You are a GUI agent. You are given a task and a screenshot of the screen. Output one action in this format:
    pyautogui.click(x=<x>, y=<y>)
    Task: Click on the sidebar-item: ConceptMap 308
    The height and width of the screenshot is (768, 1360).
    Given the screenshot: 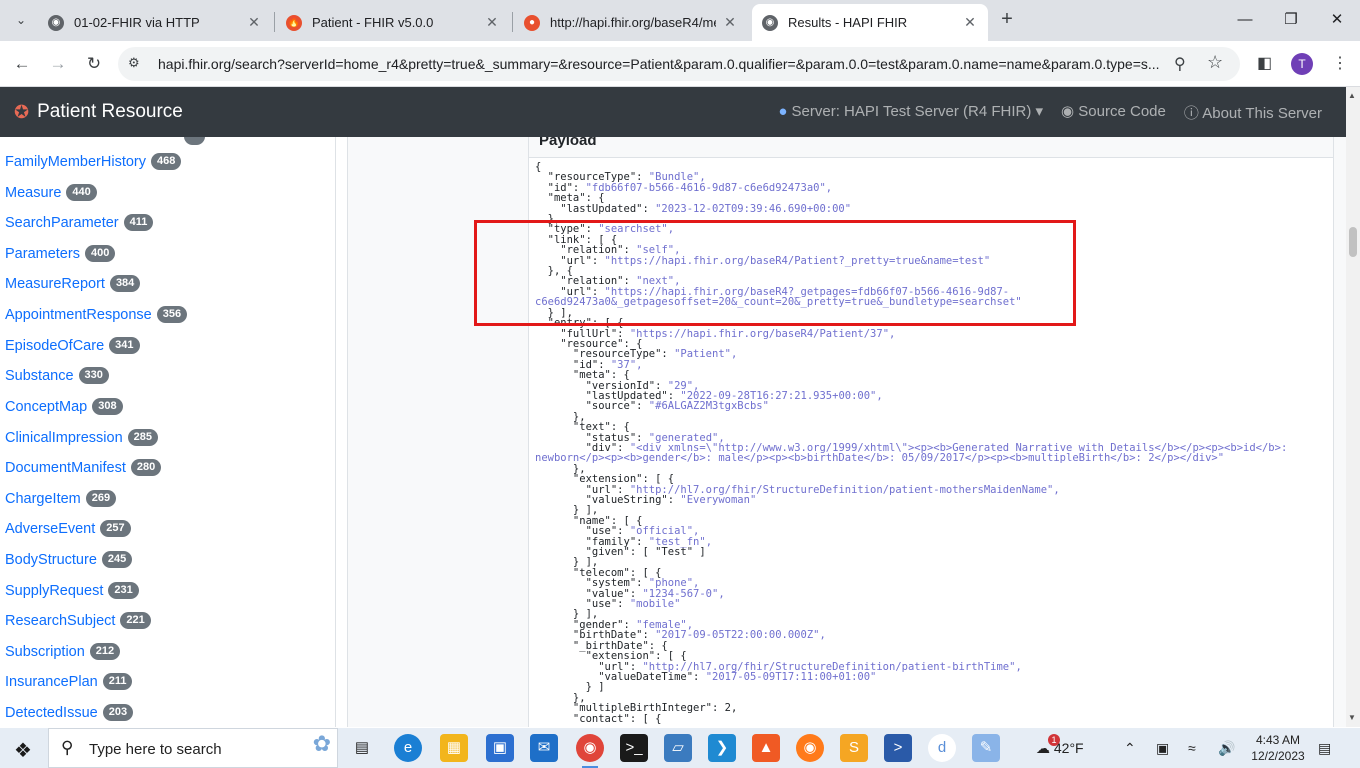 What is the action you would take?
    pyautogui.click(x=64, y=406)
    